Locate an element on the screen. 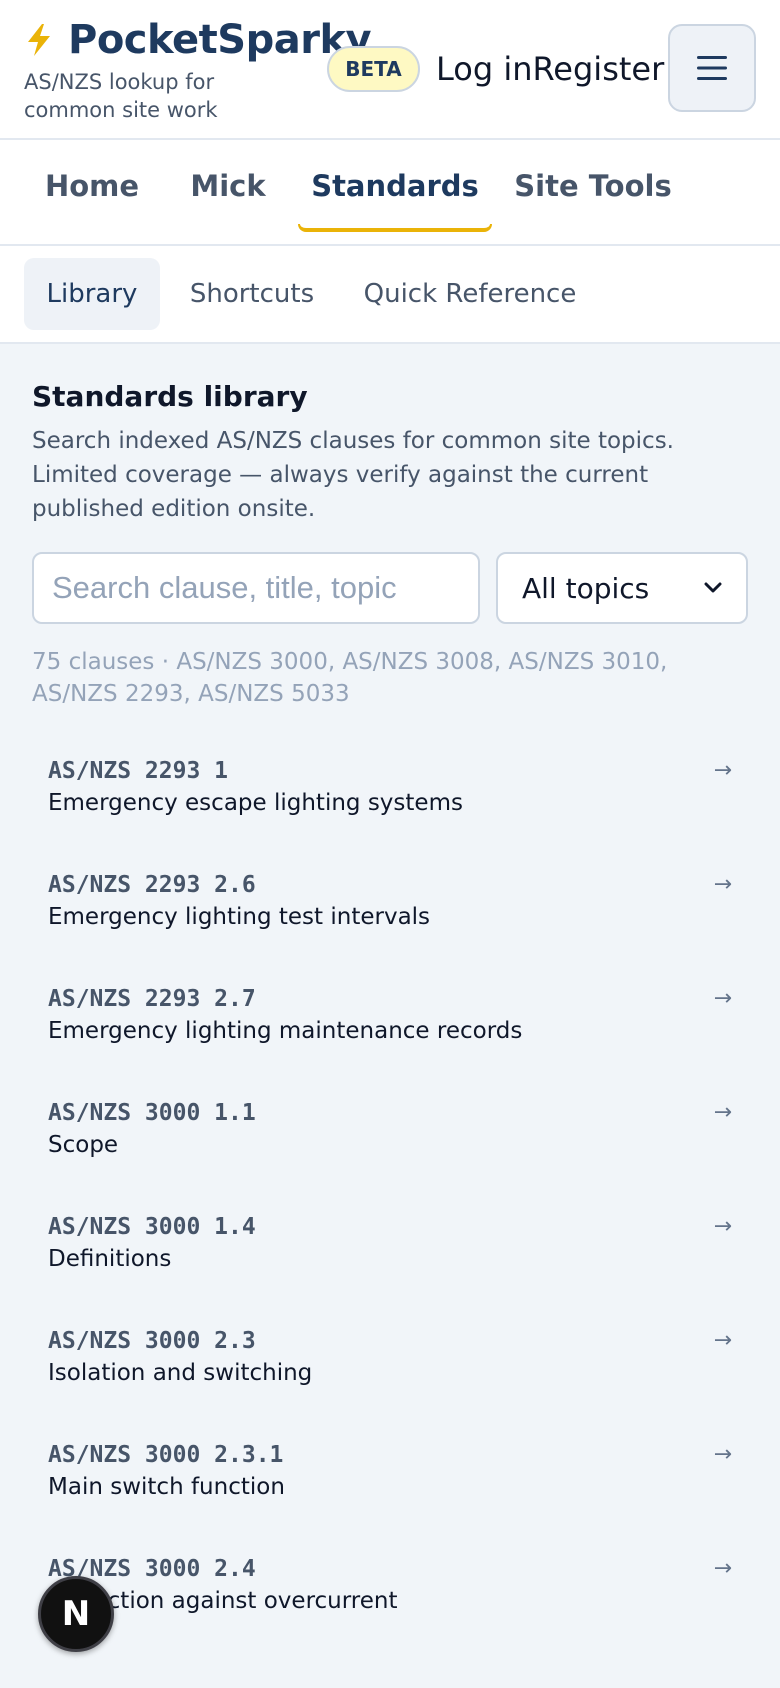 The height and width of the screenshot is (1688, 780). clause-title: Definitions is located at coordinates (110, 1259).